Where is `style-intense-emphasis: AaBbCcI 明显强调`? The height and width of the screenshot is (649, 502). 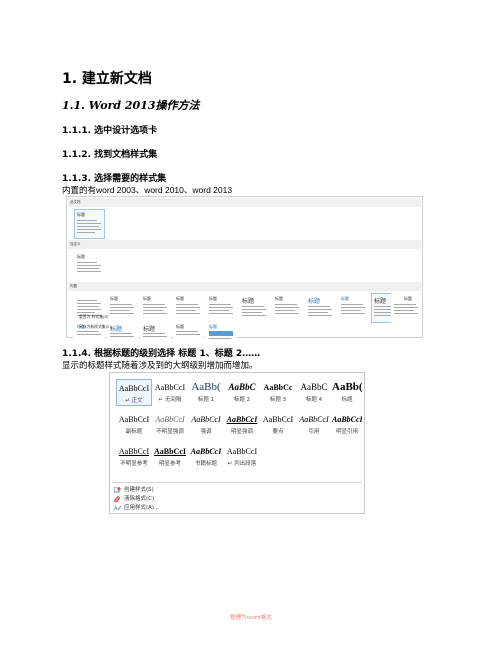 style-intense-emphasis: AaBbCcI 明显强调 is located at coordinates (242, 424).